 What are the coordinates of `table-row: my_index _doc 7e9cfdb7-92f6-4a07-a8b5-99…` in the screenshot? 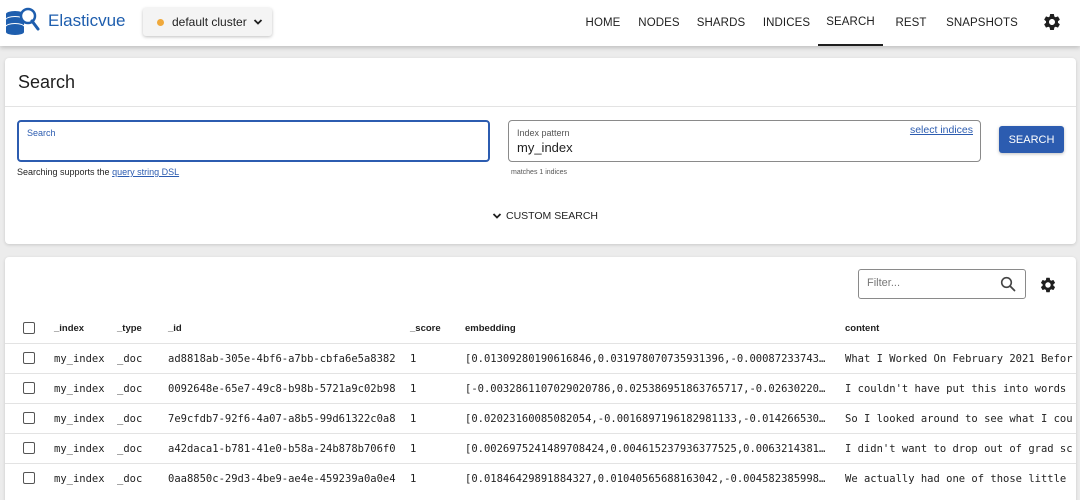 It's located at (540, 418).